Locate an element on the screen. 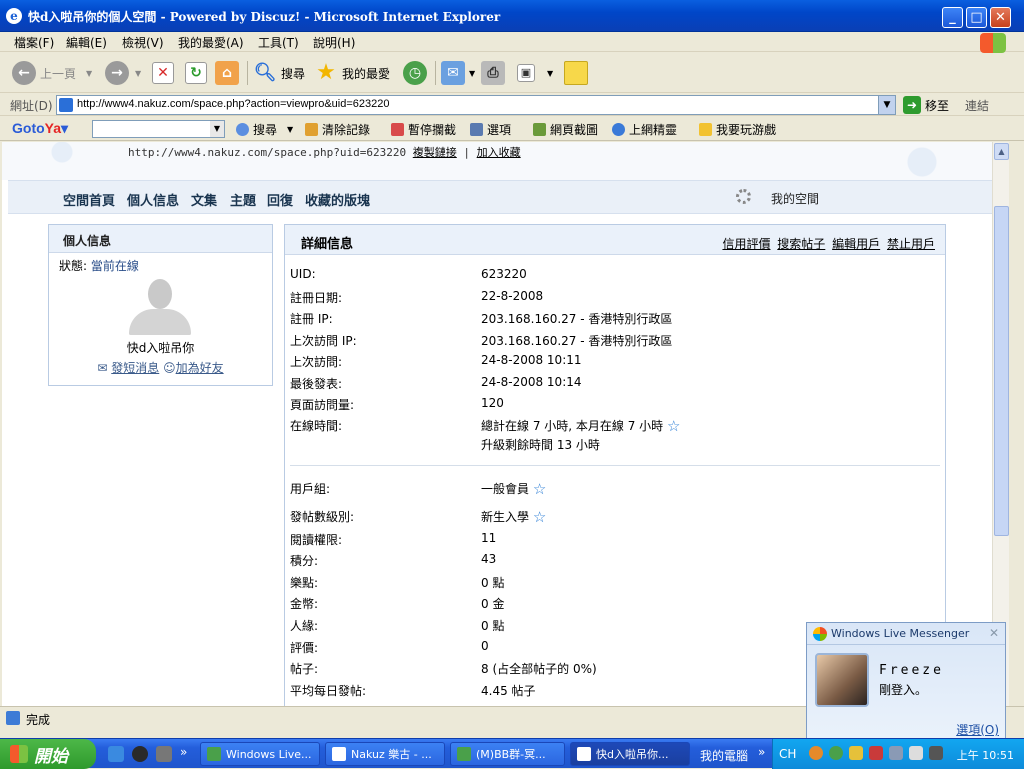  mail-button: ✉ ▼ is located at coordinates (458, 73).